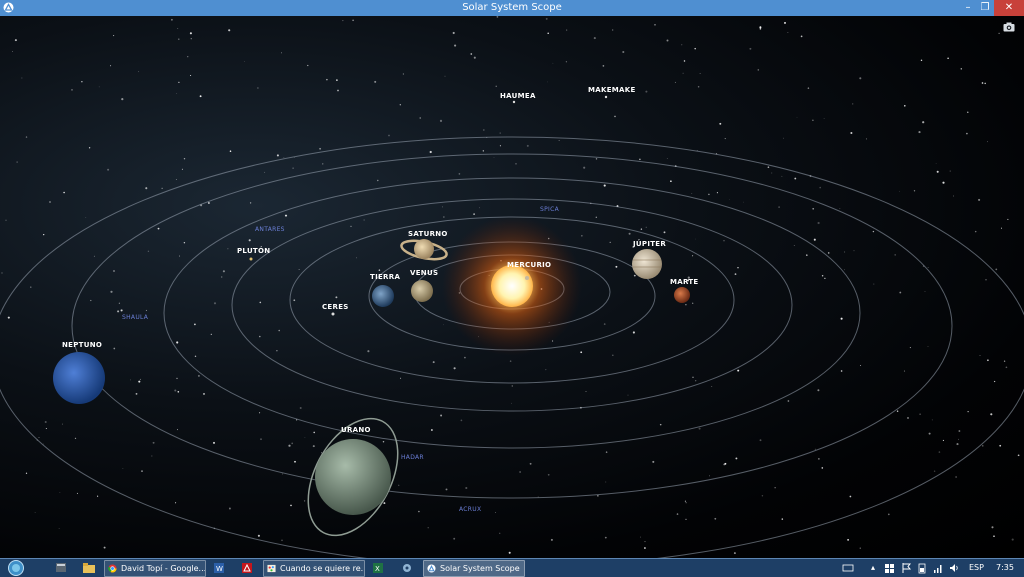 Image resolution: width=1024 pixels, height=577 pixels. Describe the element at coordinates (428, 234) in the screenshot. I see `label-saturno: SATURNO` at that location.